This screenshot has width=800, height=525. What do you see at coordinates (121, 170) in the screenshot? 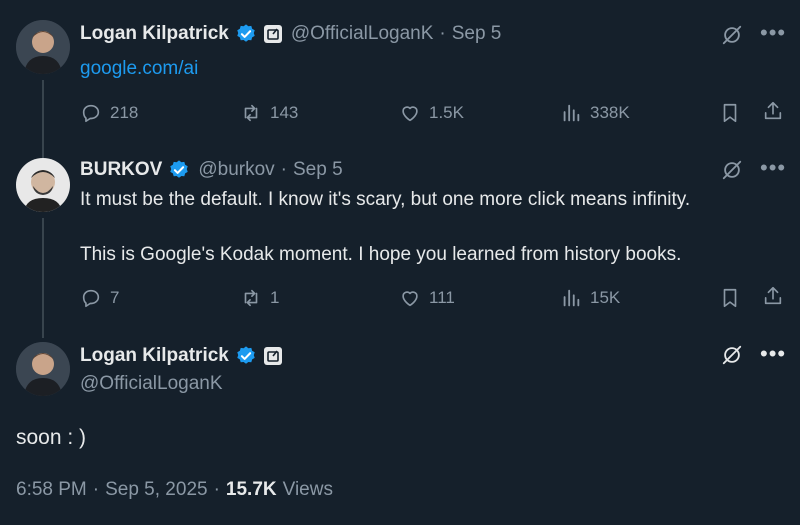
I see `author-name: BURKOV` at bounding box center [121, 170].